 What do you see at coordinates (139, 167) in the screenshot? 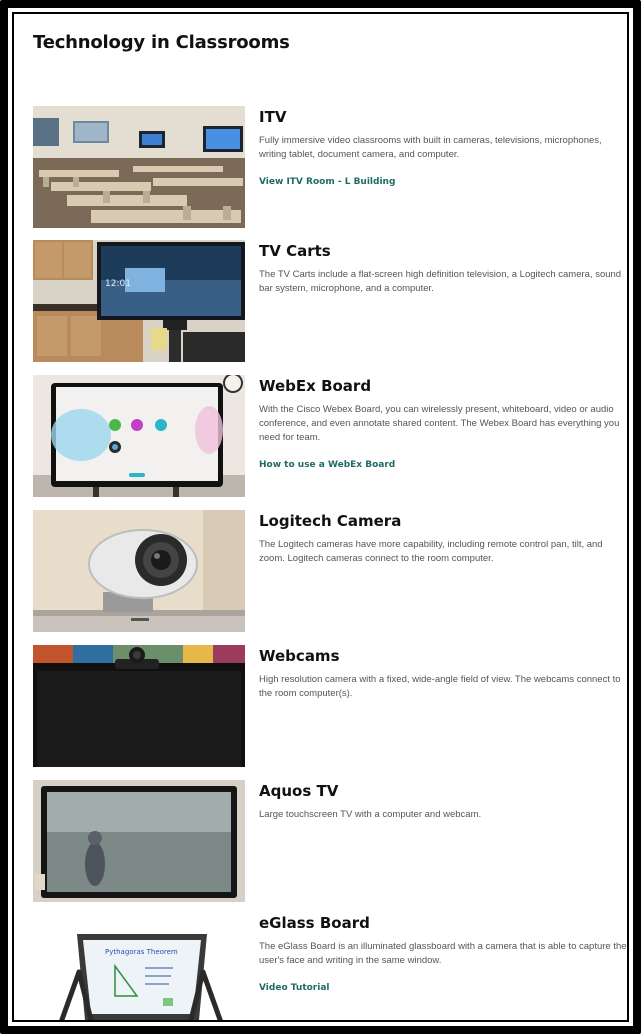
I see `itv-room-image` at bounding box center [139, 167].